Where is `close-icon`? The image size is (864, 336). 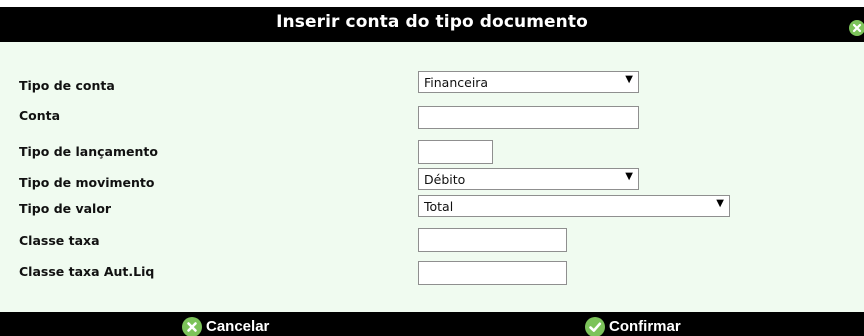
close-icon is located at coordinates (856, 28).